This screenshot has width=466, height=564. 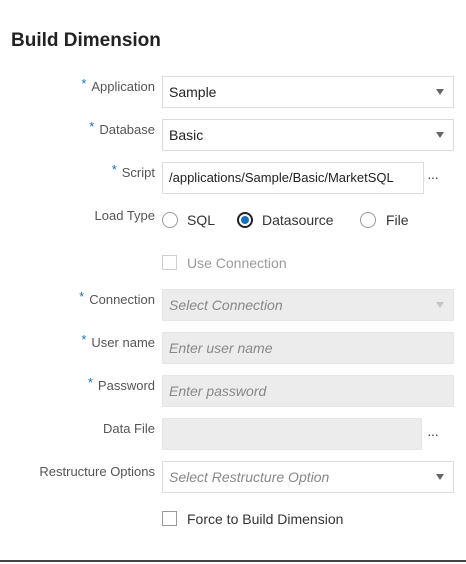 What do you see at coordinates (118, 85) in the screenshot?
I see `application-label: * Application` at bounding box center [118, 85].